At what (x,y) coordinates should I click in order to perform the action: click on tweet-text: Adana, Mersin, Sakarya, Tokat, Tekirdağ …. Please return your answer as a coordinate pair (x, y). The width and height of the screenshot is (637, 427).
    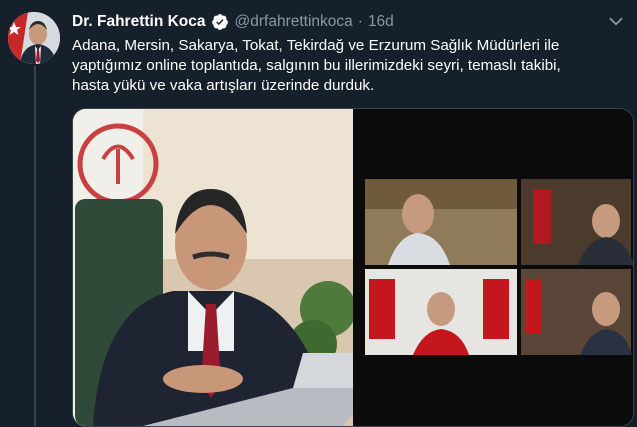
    Looking at the image, I should click on (316, 65).